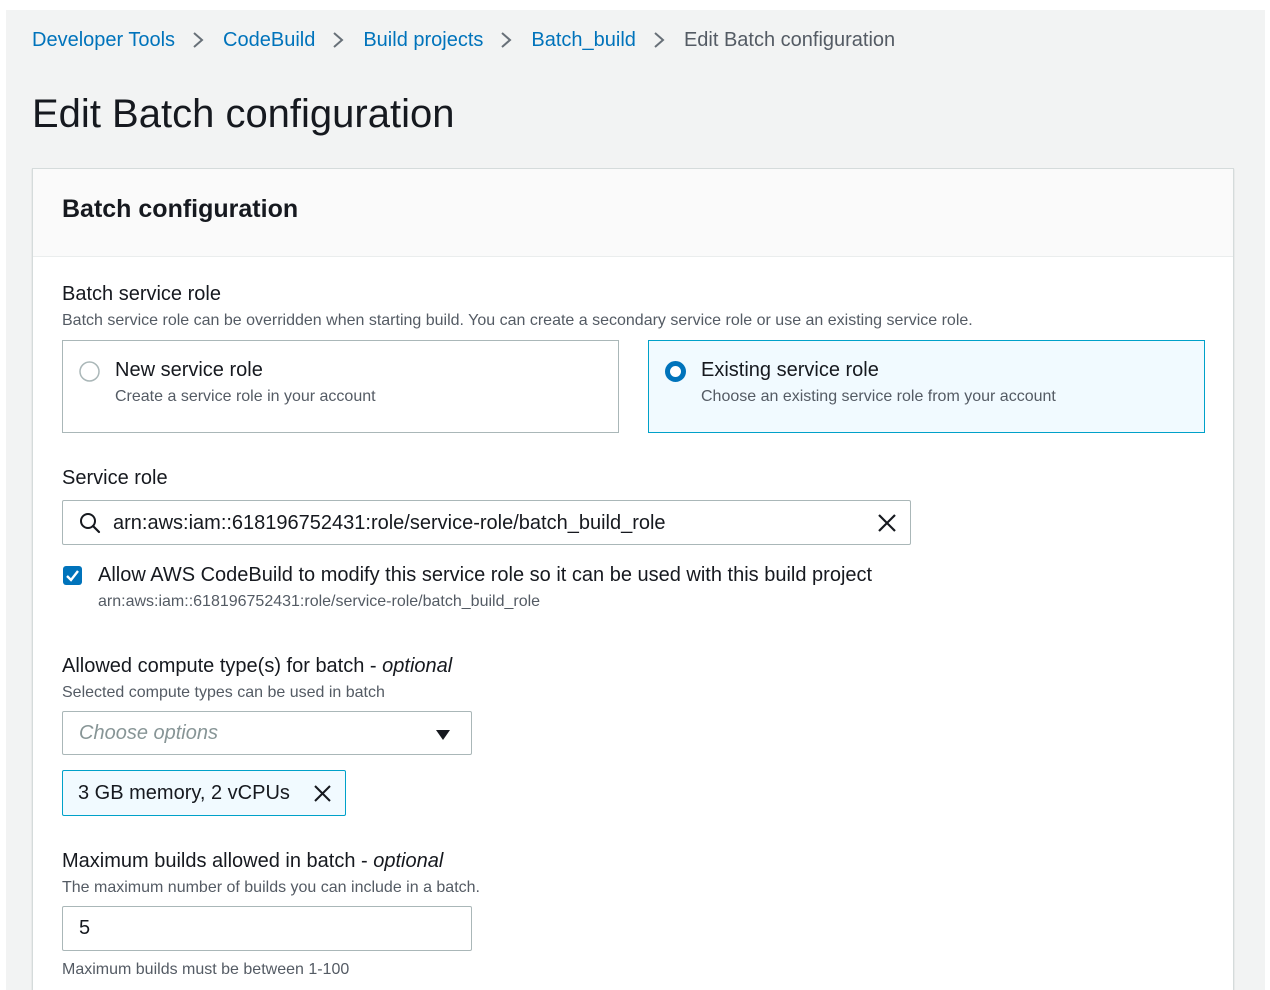 This screenshot has height=990, width=1270. I want to click on compute-types-select: Choose options, so click(267, 733).